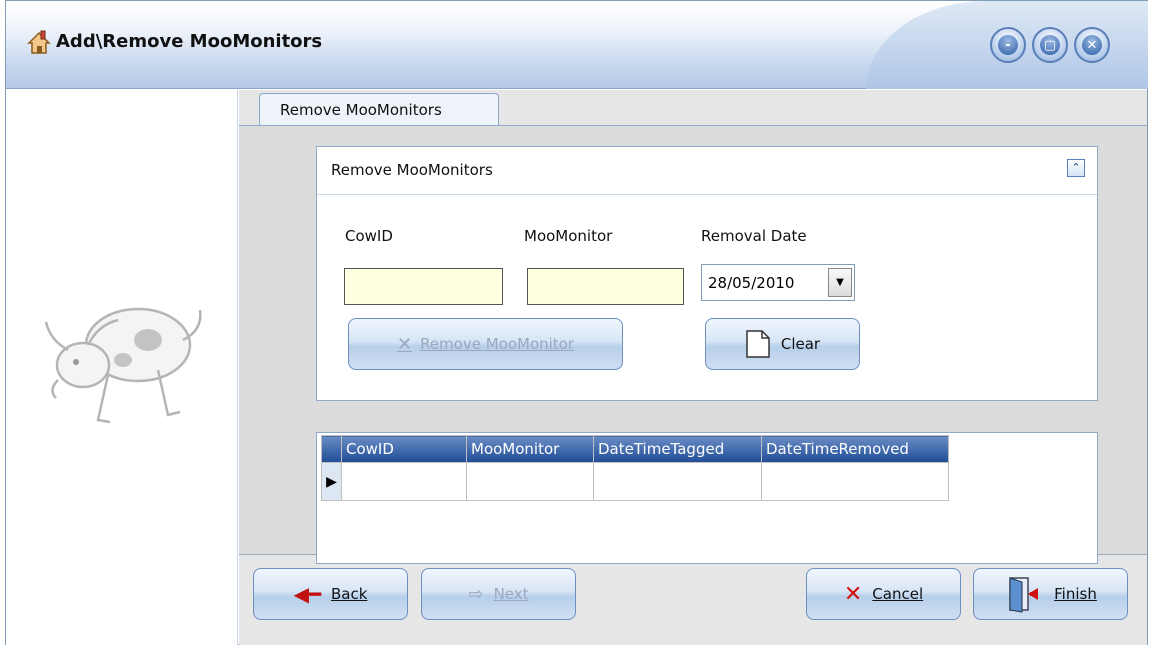 The image size is (1150, 645). What do you see at coordinates (404, 481) in the screenshot?
I see `cell-cowid` at bounding box center [404, 481].